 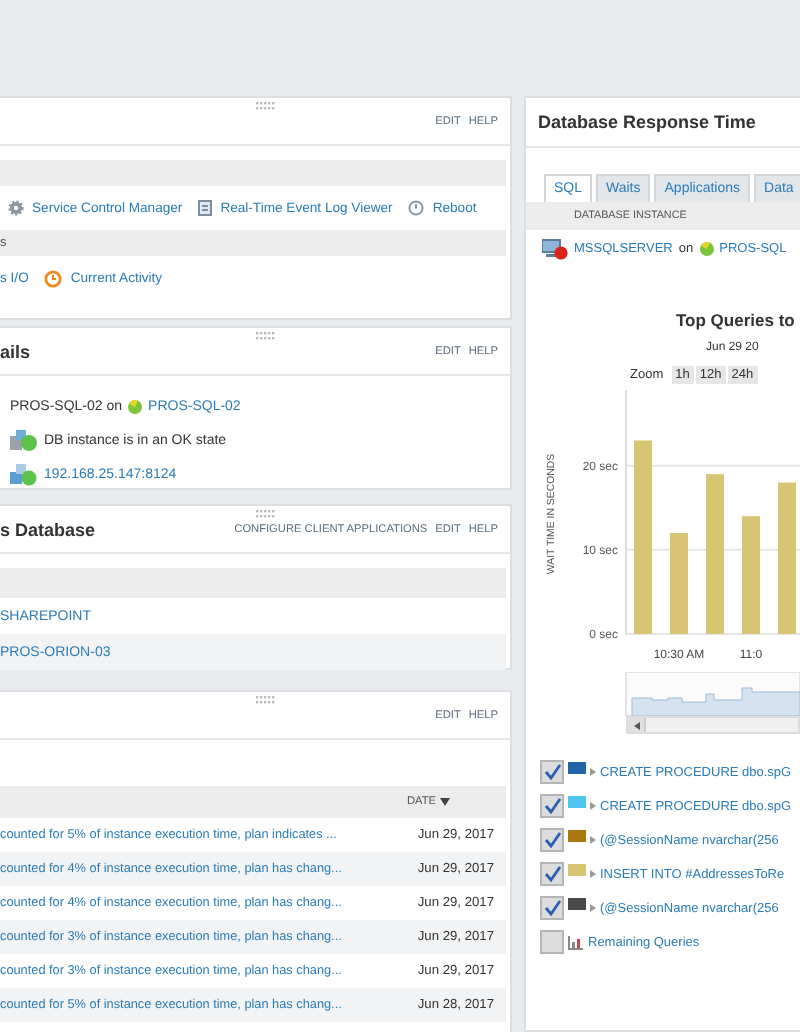 I want to click on power-icon, so click(x=416, y=208).